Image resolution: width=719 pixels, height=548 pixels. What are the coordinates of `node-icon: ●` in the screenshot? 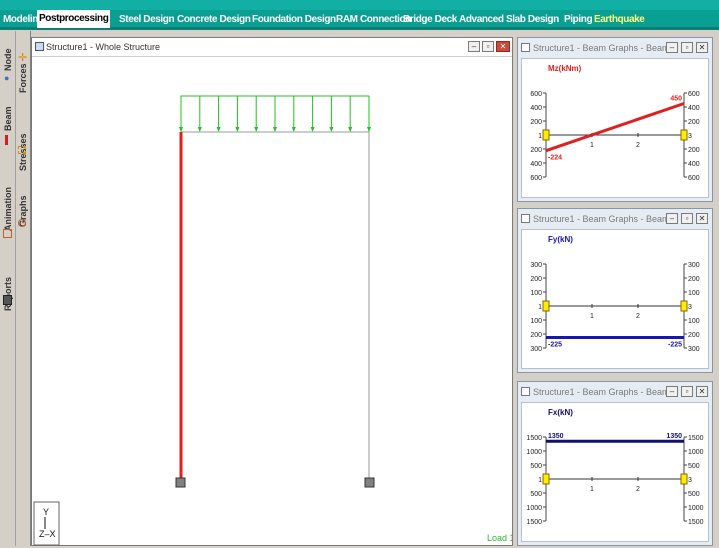 It's located at (7, 78).